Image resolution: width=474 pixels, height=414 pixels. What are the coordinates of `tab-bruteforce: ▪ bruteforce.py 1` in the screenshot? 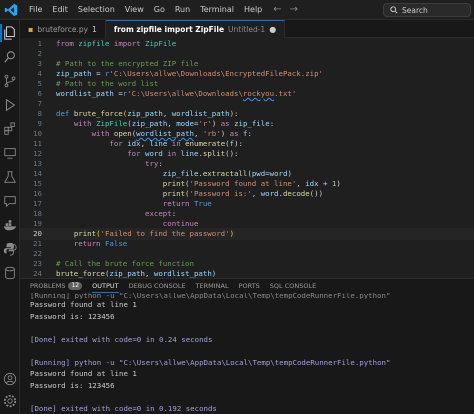 It's located at (63, 29).